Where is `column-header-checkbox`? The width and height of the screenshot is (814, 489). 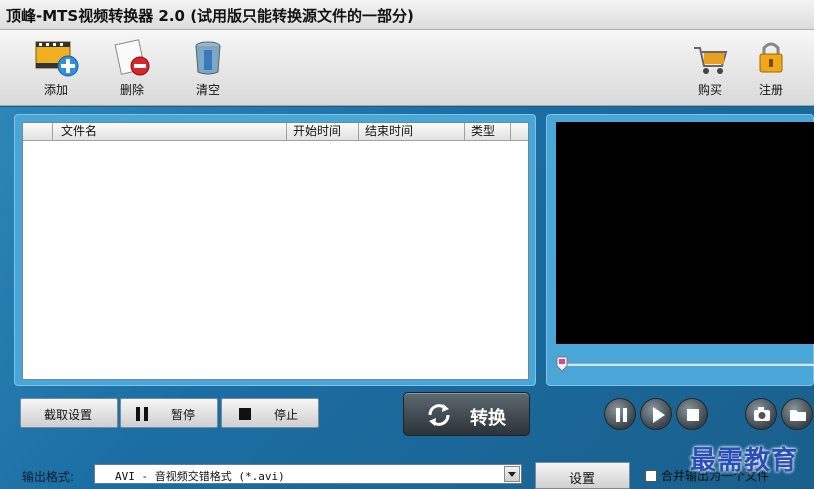 column-header-checkbox is located at coordinates (38, 131).